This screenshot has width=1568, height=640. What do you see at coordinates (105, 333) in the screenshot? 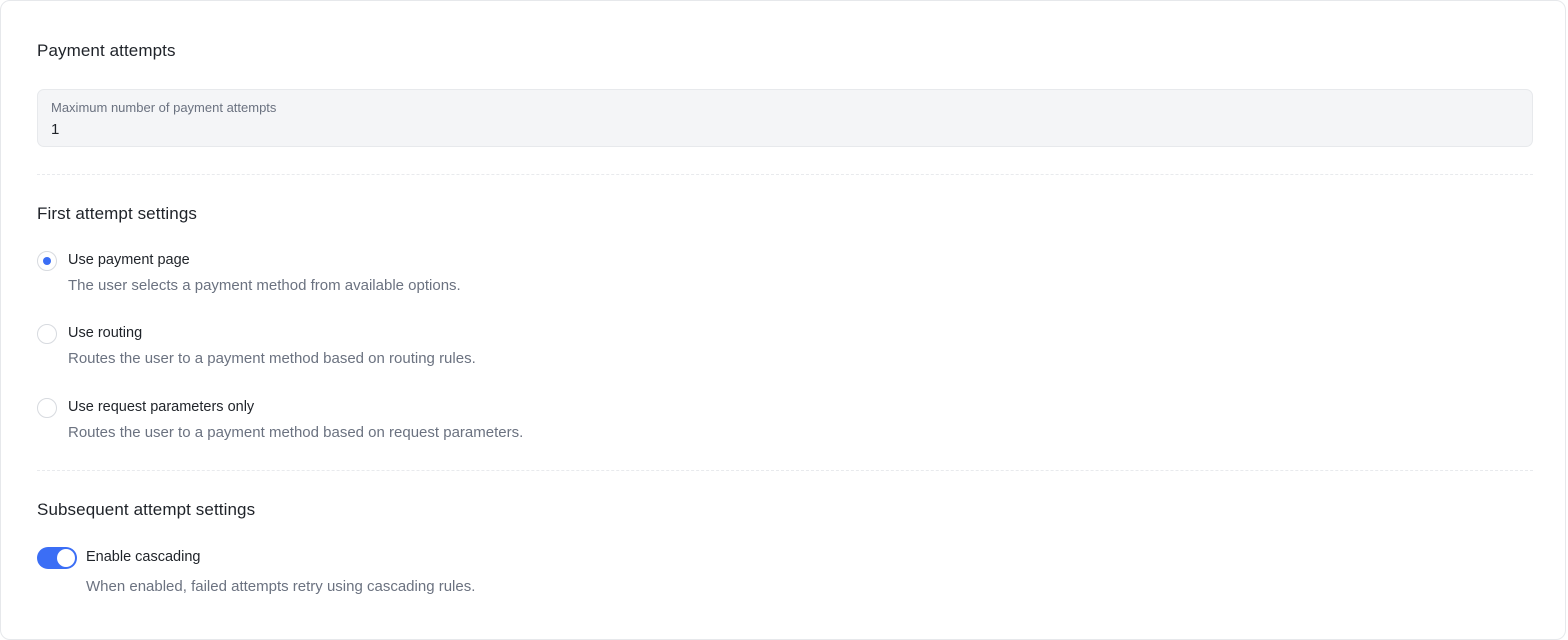
I see `option-label: Use routing` at bounding box center [105, 333].